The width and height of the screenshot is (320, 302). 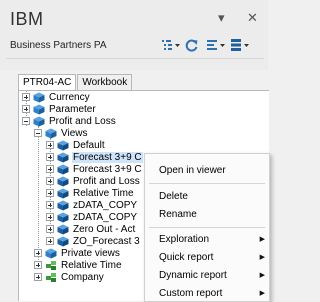 What do you see at coordinates (104, 229) in the screenshot?
I see `tree-node-label: Zero Out - Act` at bounding box center [104, 229].